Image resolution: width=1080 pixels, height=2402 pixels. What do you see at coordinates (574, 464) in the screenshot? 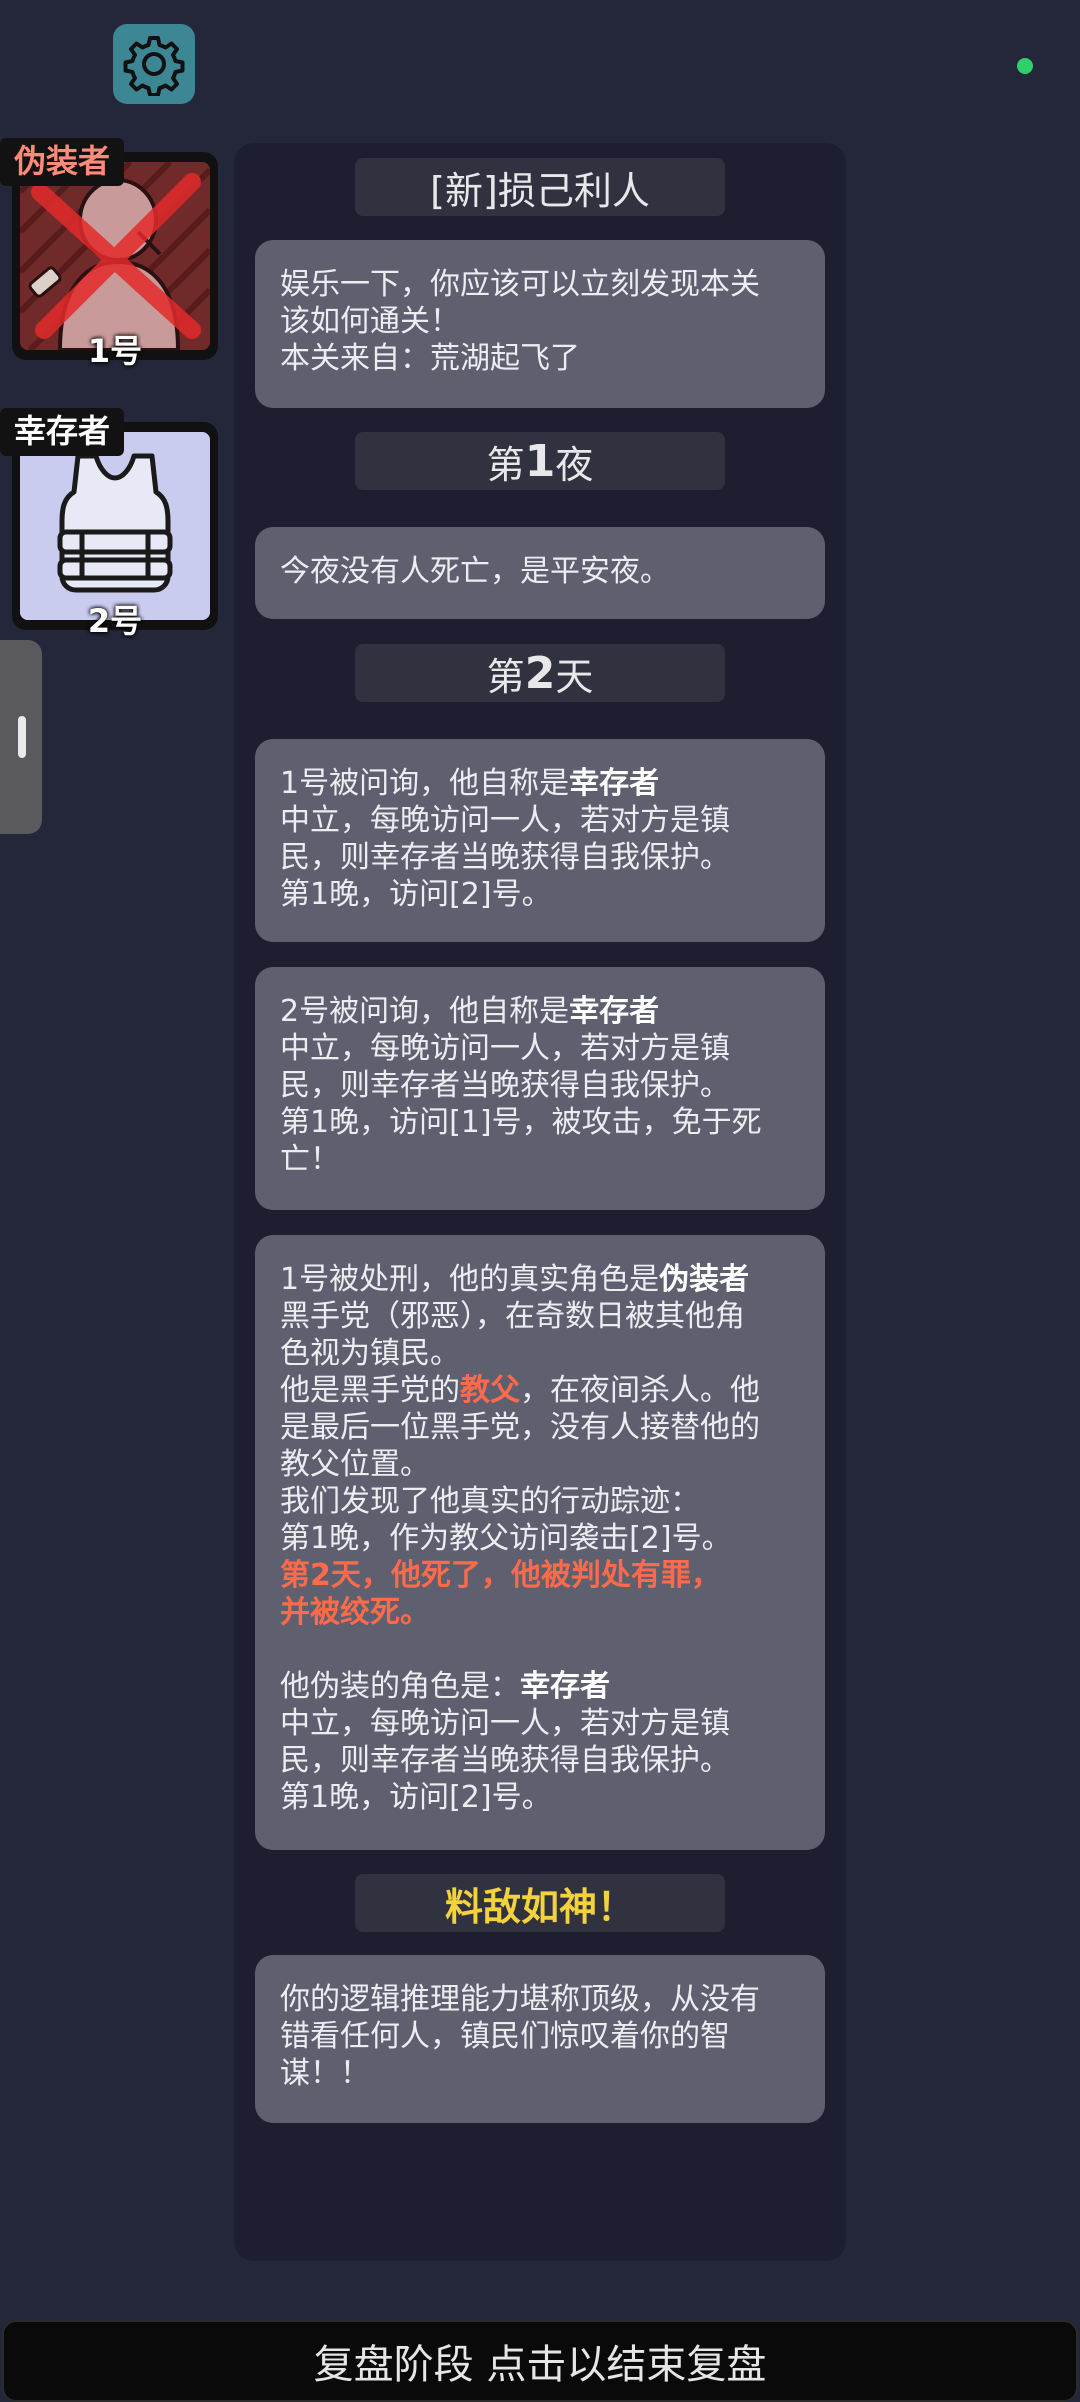
I see `night-suffix: 夜` at bounding box center [574, 464].